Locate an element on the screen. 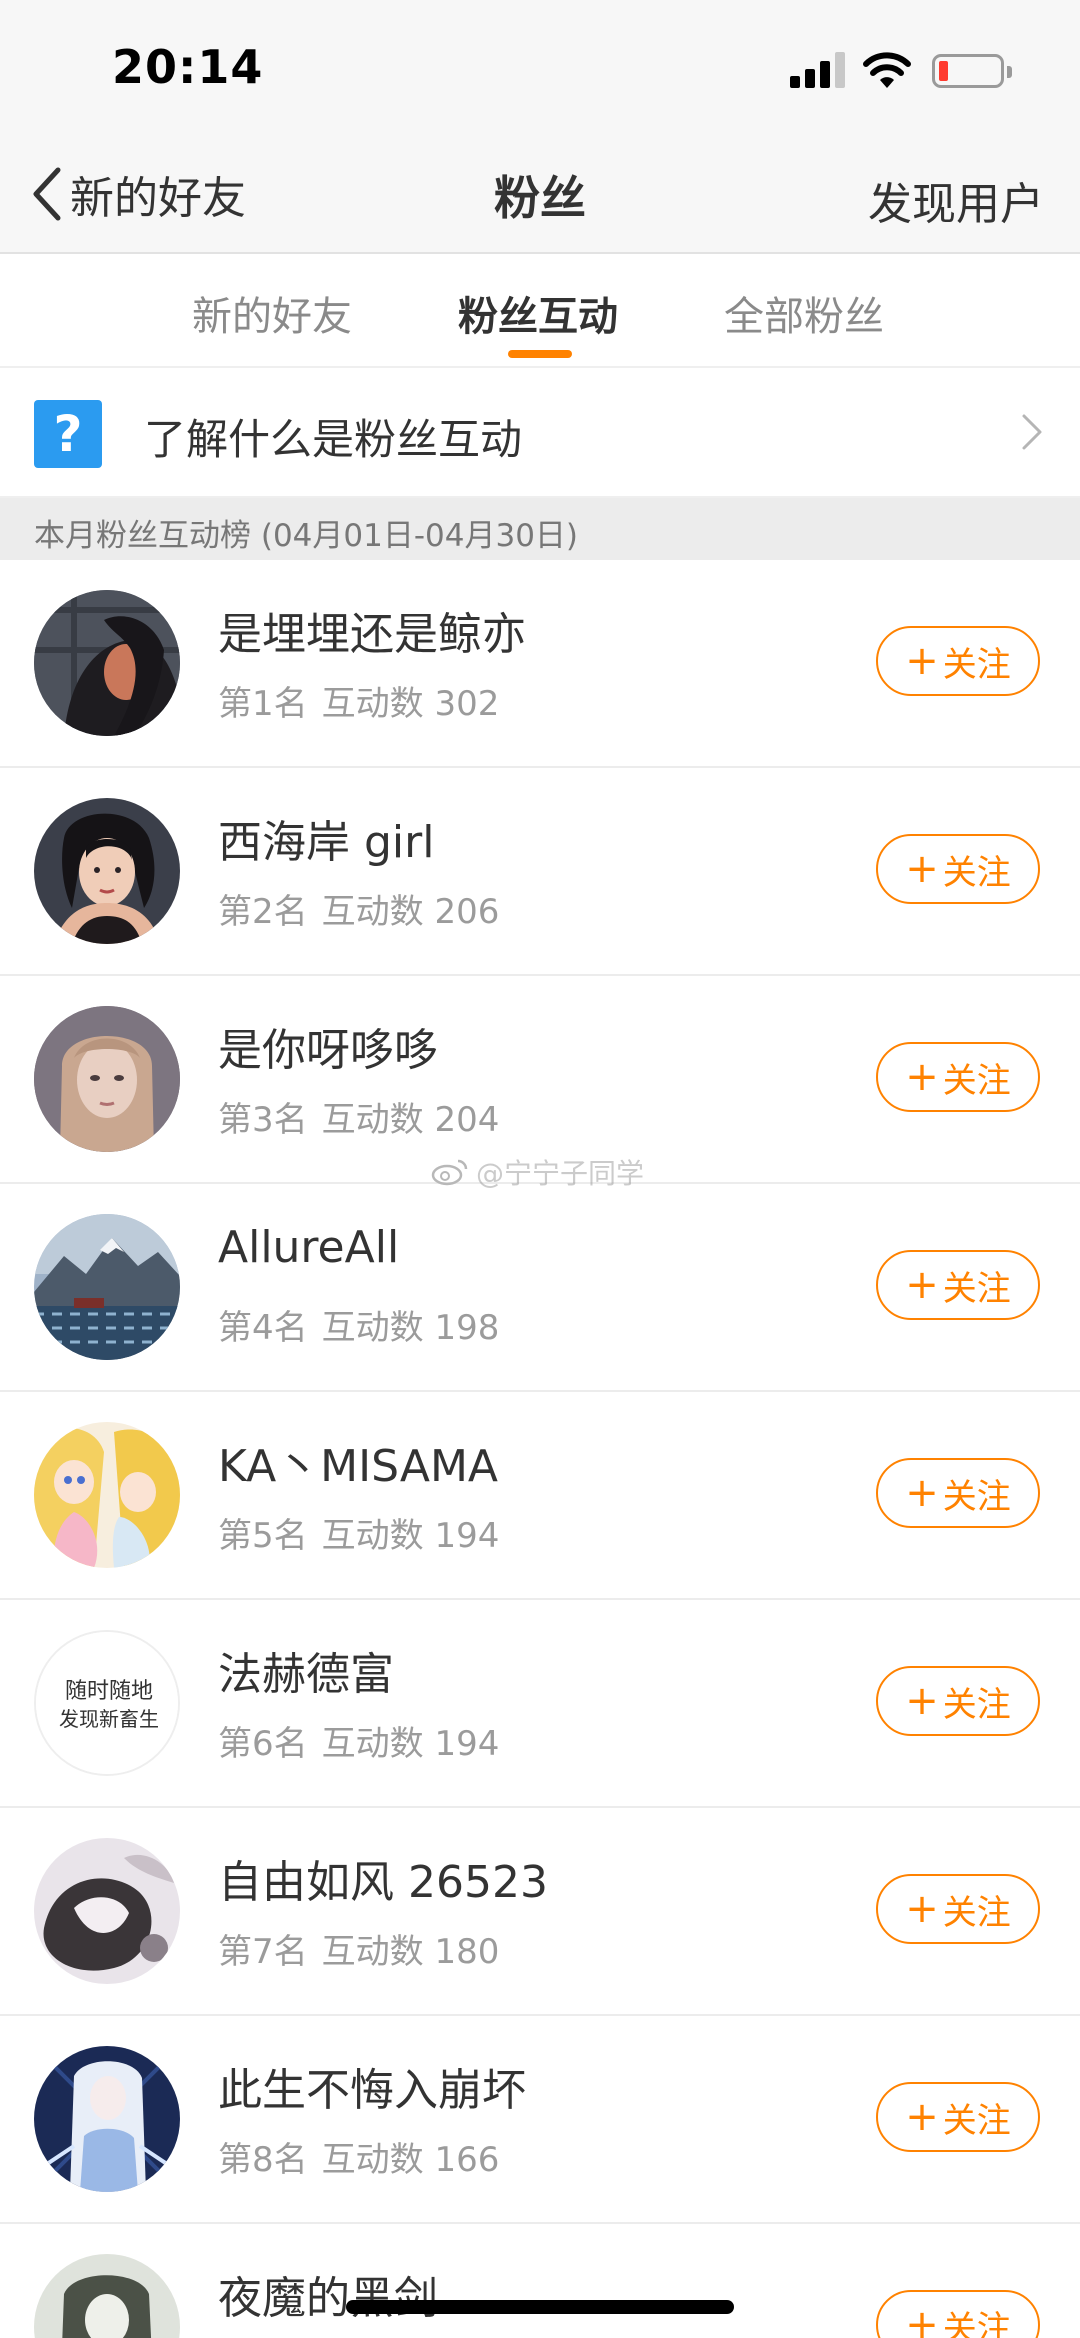 This screenshot has width=1080, height=2338. avatar: 随时随地 发现新畜生 is located at coordinates (107, 1703).